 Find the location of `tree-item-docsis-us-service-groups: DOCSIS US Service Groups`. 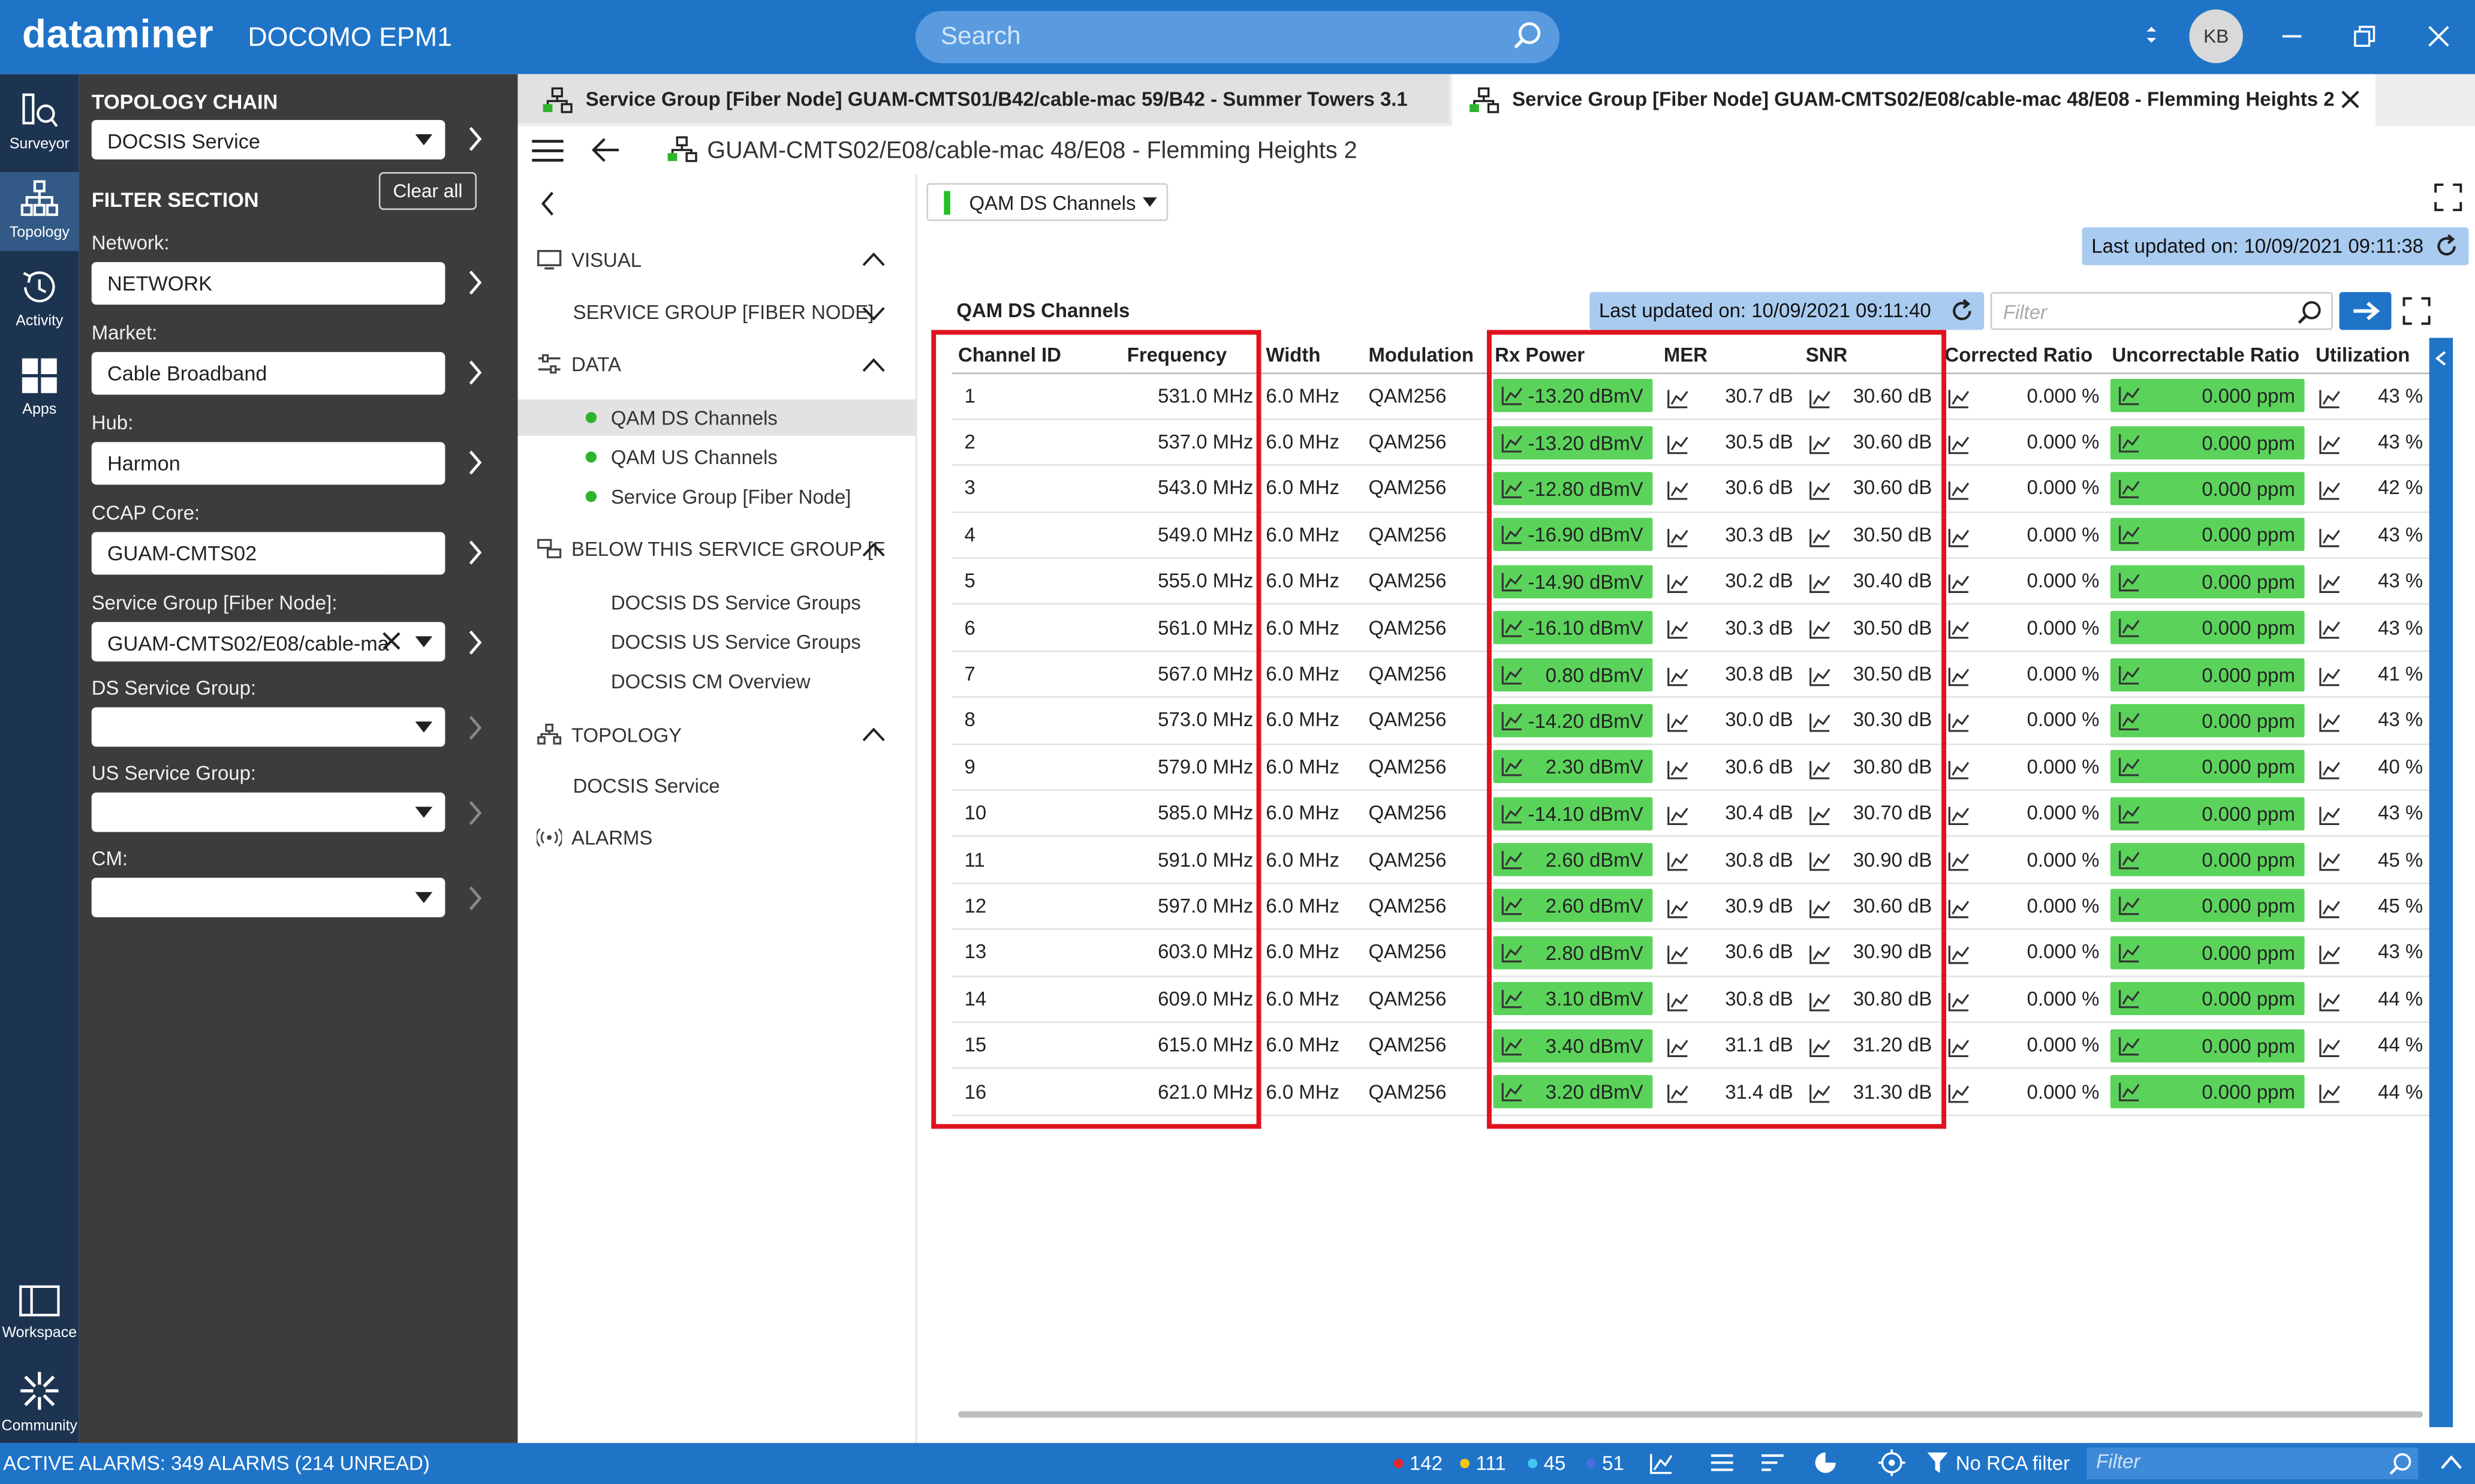

tree-item-docsis-us-service-groups: DOCSIS US Service Groups is located at coordinates (736, 642).